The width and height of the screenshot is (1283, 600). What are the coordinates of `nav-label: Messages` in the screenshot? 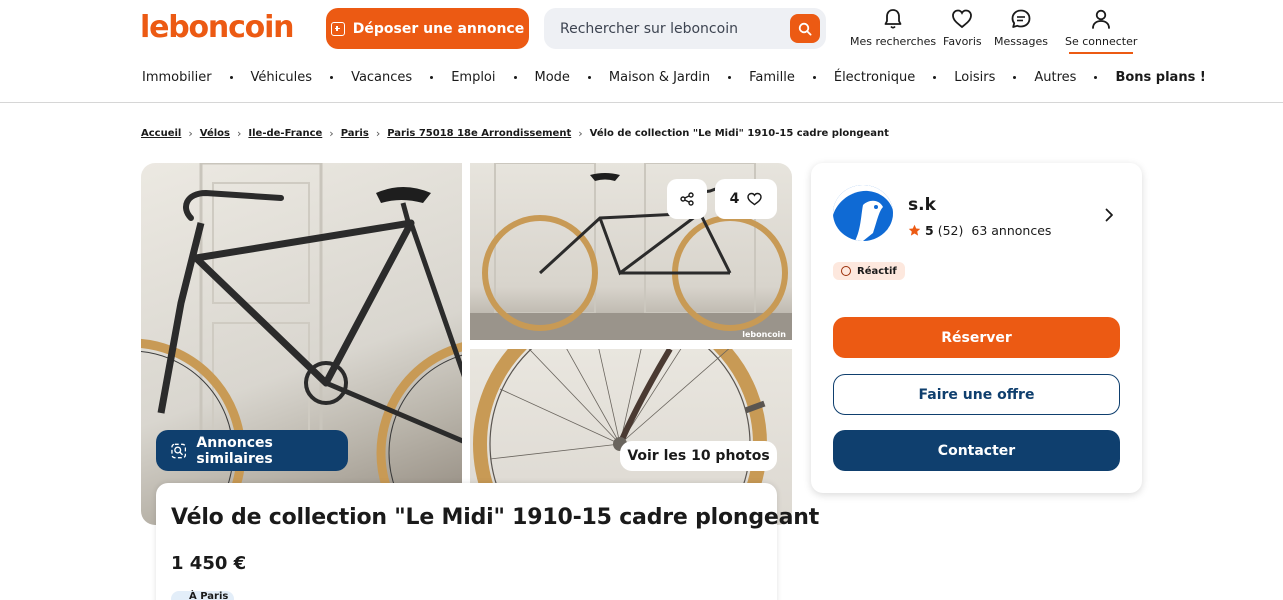 It's located at (1021, 41).